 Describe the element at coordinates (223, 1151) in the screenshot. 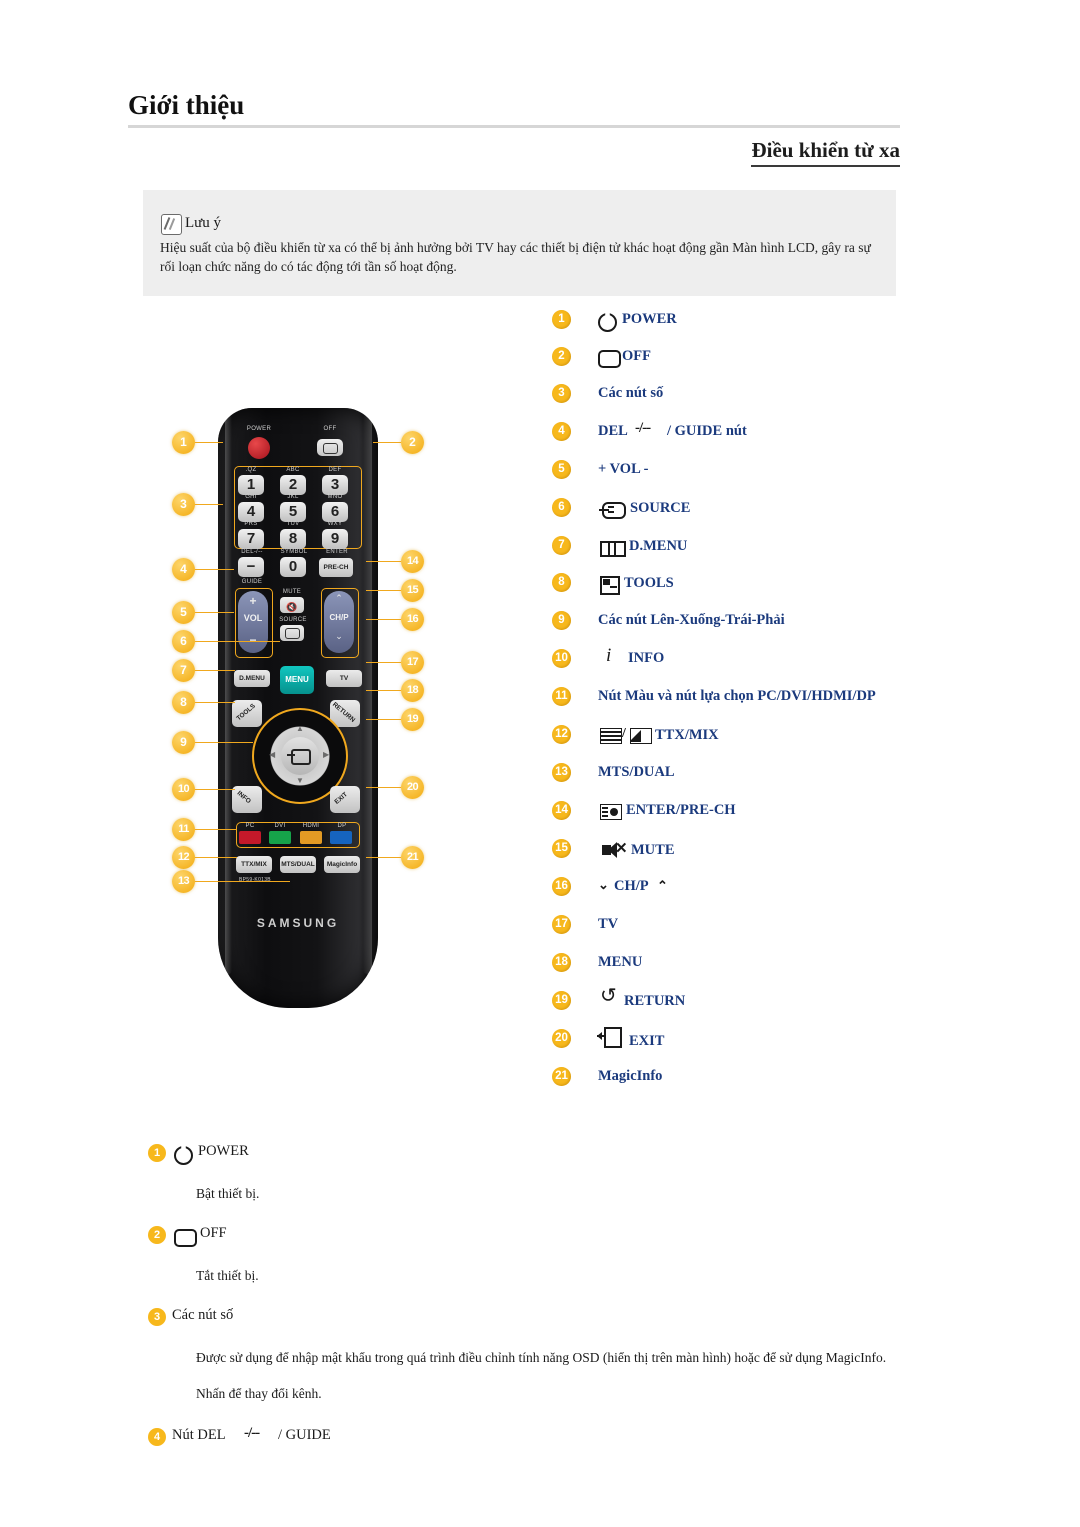

I see `detail-title-power: POWER` at that location.